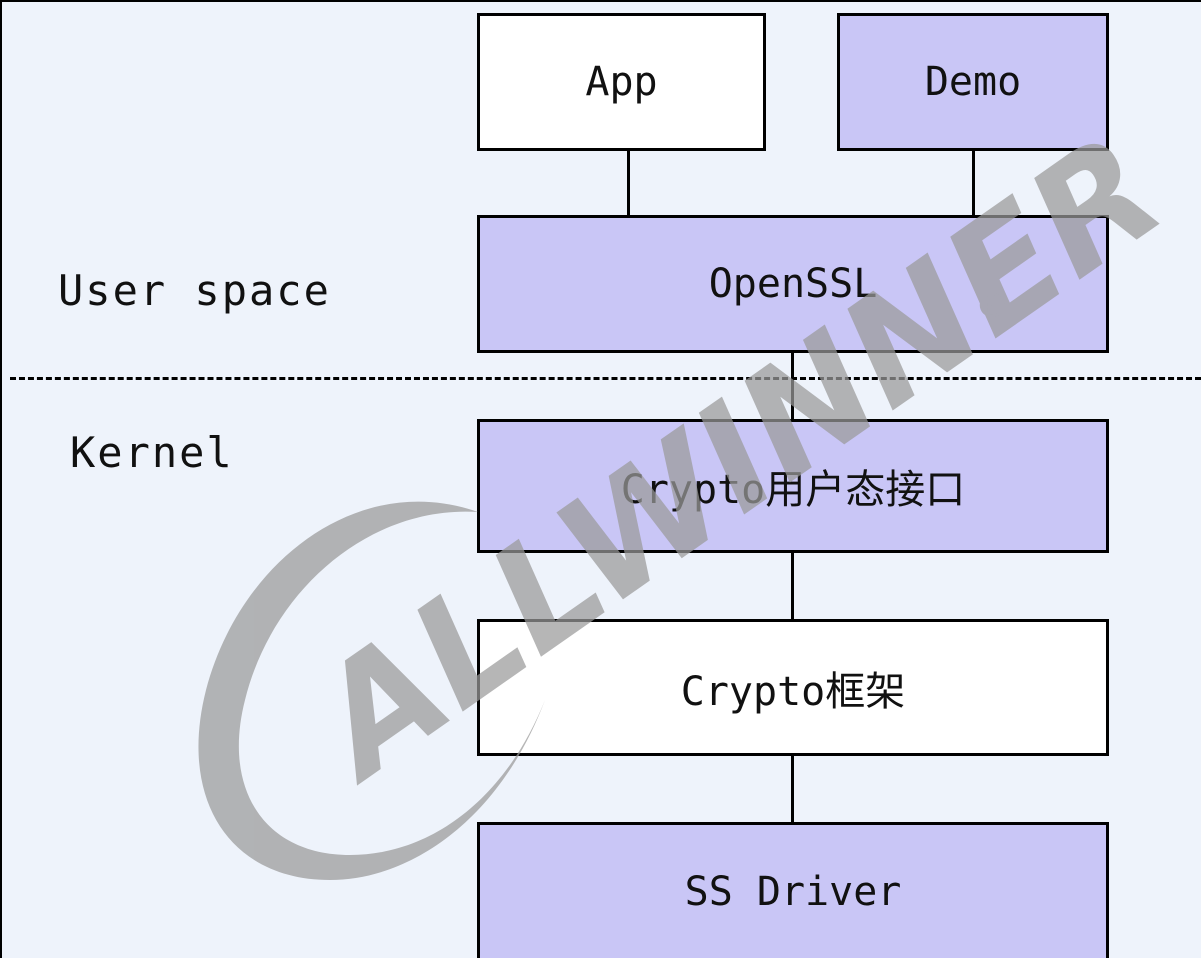 The width and height of the screenshot is (1201, 958). Describe the element at coordinates (793, 490) in the screenshot. I see `crypto-user-api-label: Crypto用户态接口` at that location.